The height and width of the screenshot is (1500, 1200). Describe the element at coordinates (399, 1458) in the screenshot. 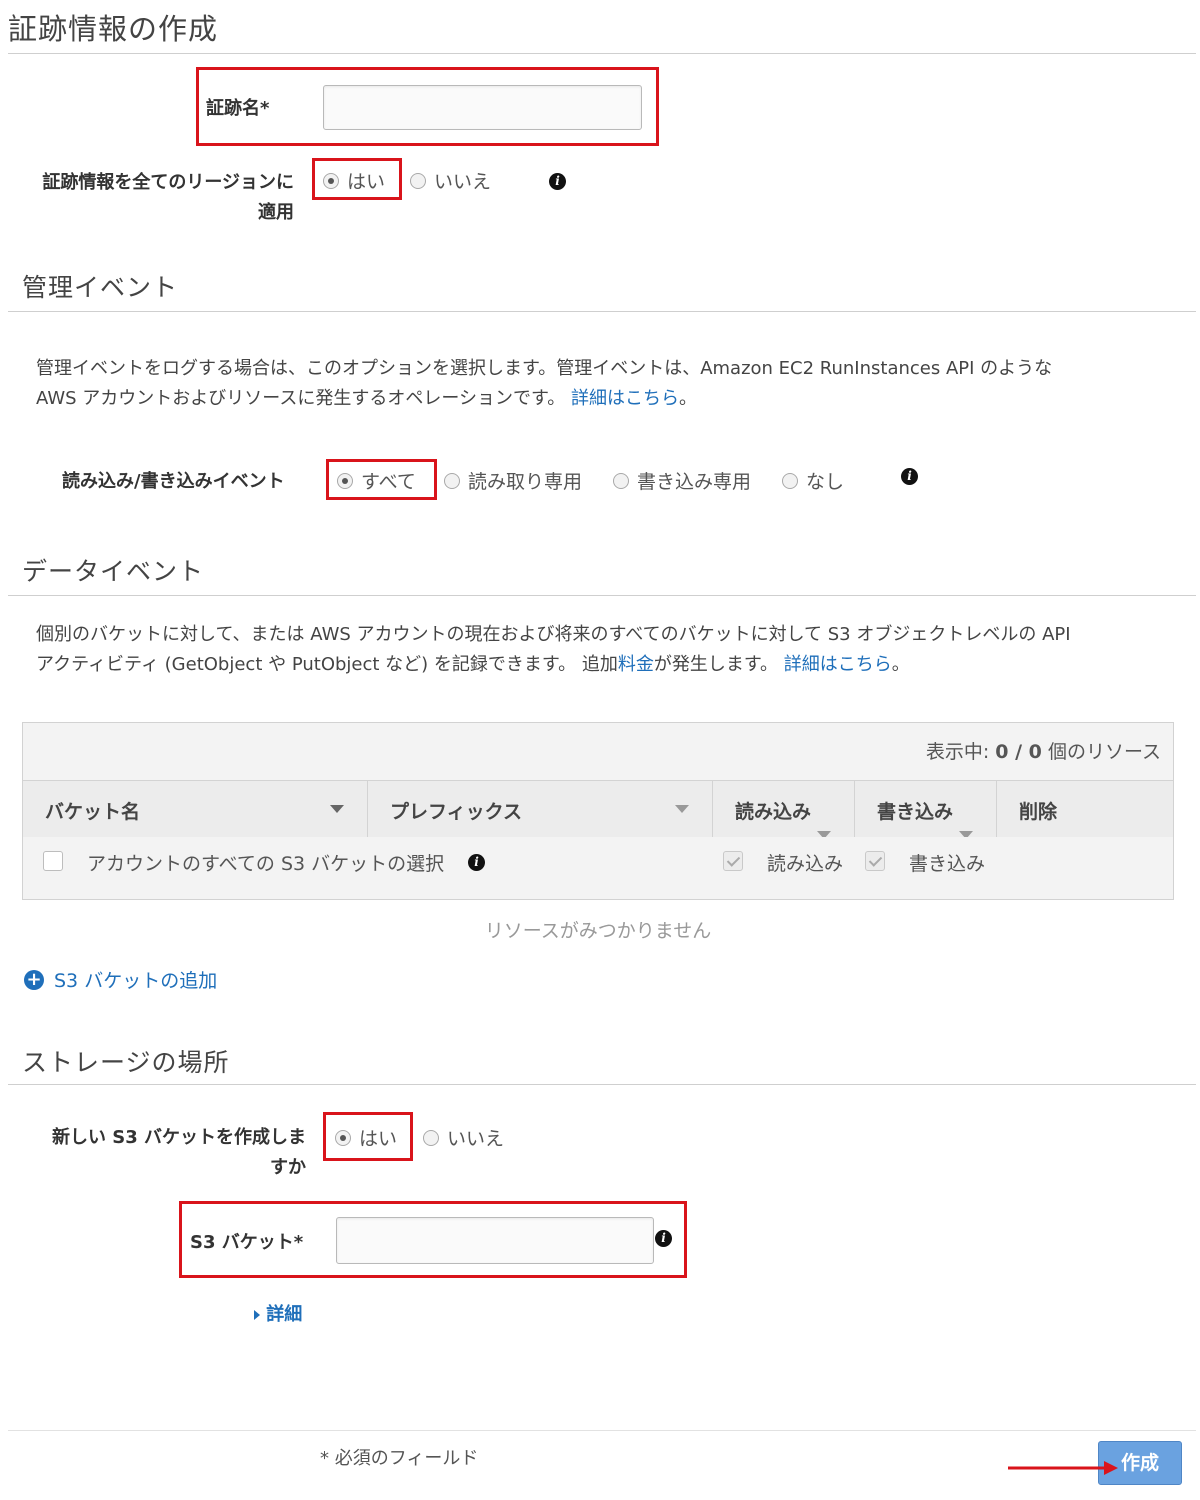

I see `required-fields-note: * 必須のフィールド` at that location.